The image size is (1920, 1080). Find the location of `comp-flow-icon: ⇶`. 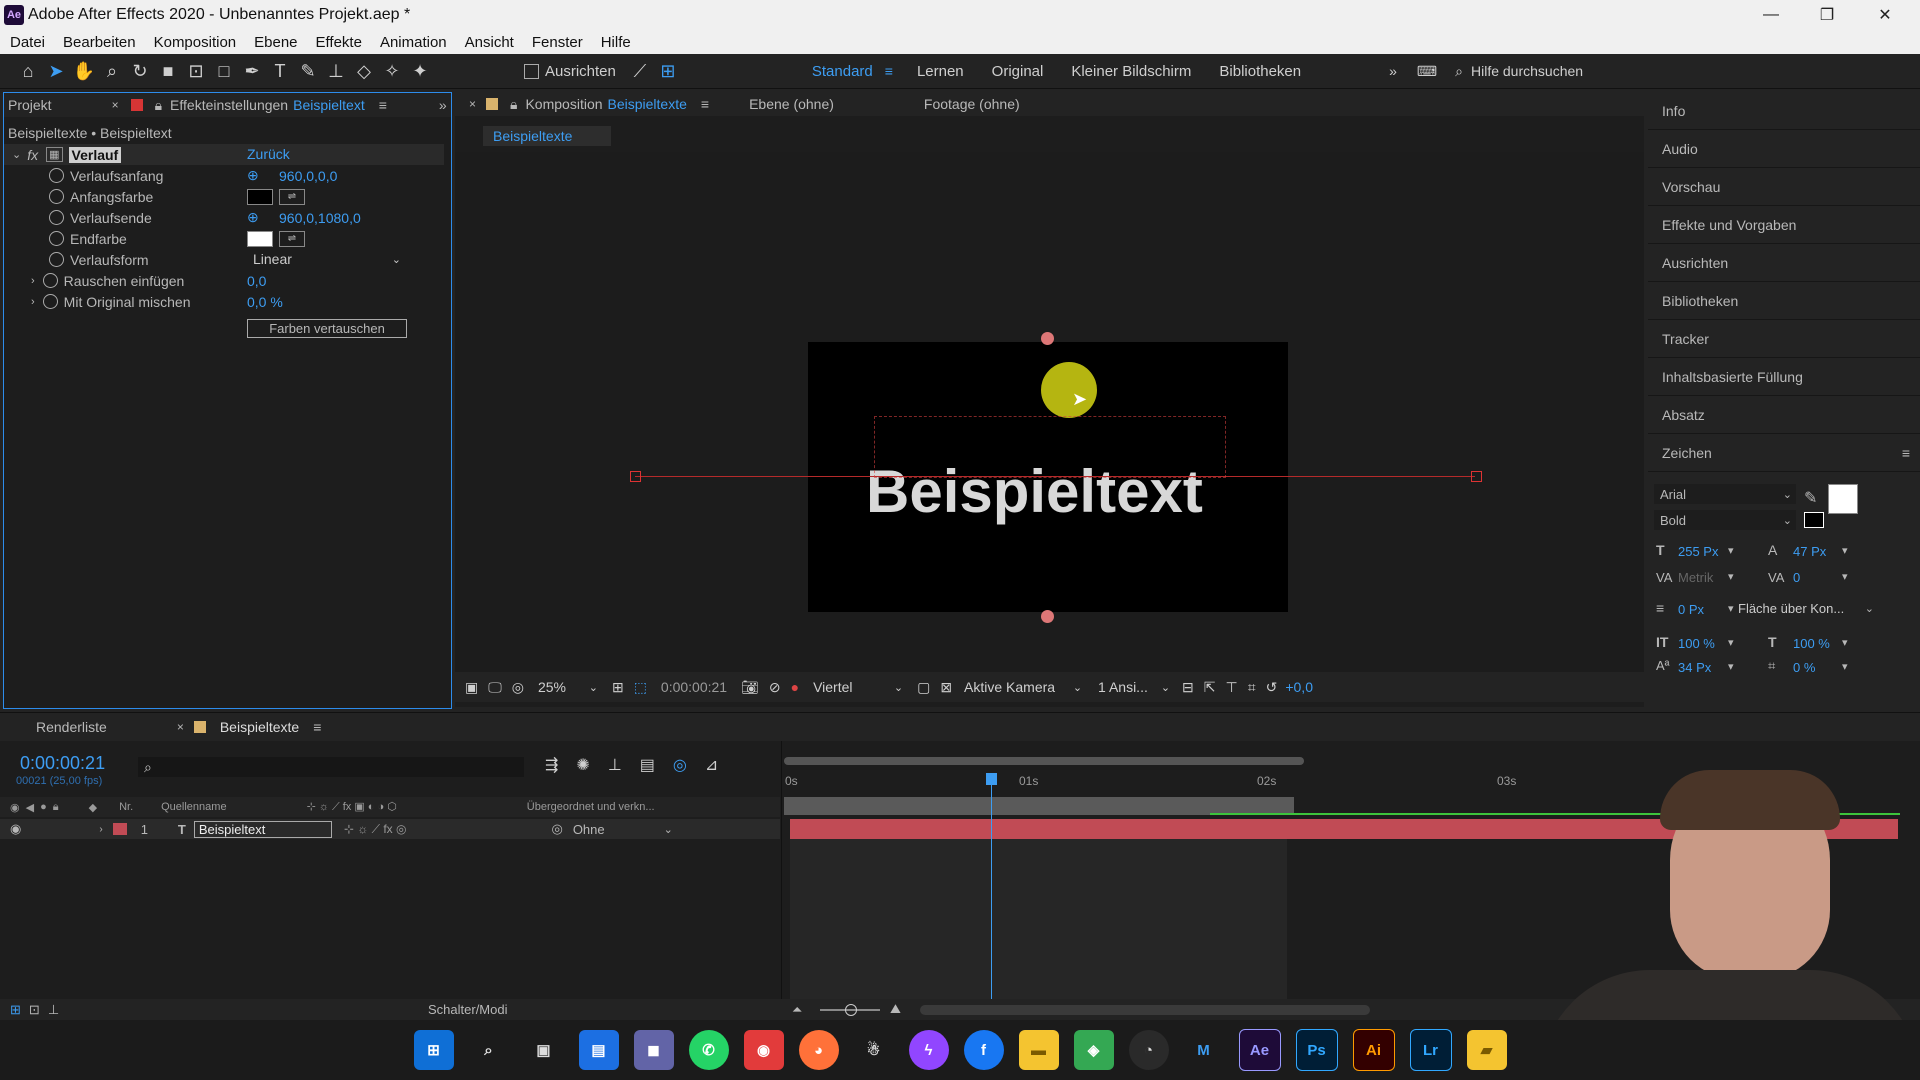

comp-flow-icon: ⇶ is located at coordinates (551, 765).